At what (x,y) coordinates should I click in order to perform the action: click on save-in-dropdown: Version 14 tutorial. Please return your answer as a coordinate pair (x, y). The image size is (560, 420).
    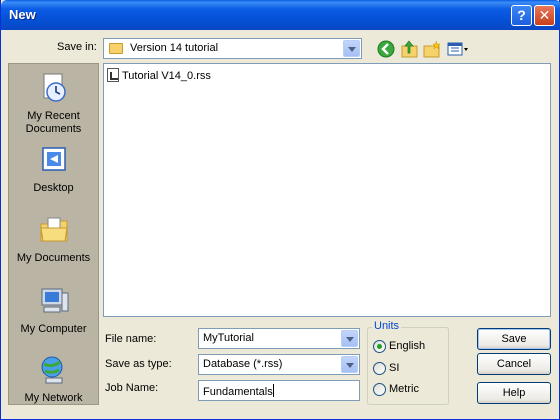
    Looking at the image, I should click on (232, 48).